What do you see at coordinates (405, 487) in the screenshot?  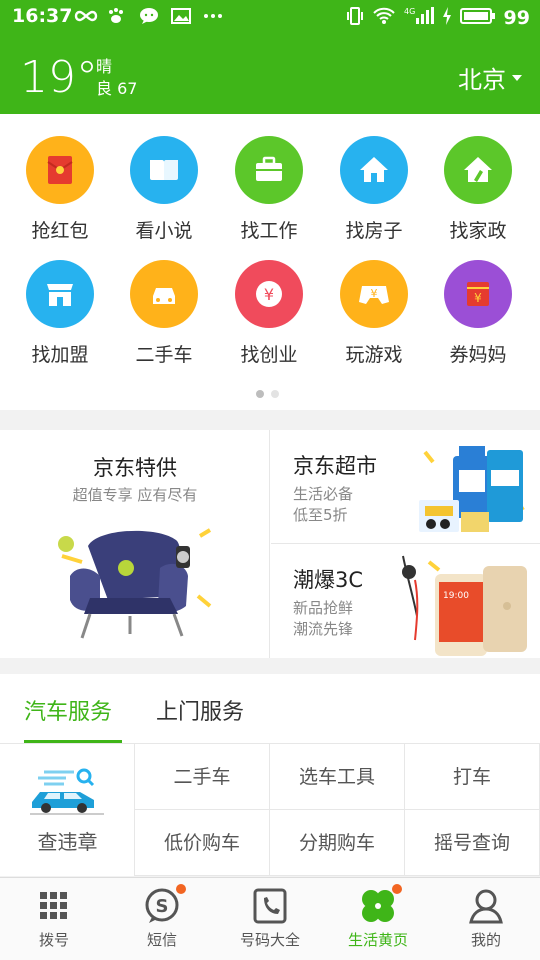 I see `jd-supermarket-card: 京东超市 生活必备 低至5折` at bounding box center [405, 487].